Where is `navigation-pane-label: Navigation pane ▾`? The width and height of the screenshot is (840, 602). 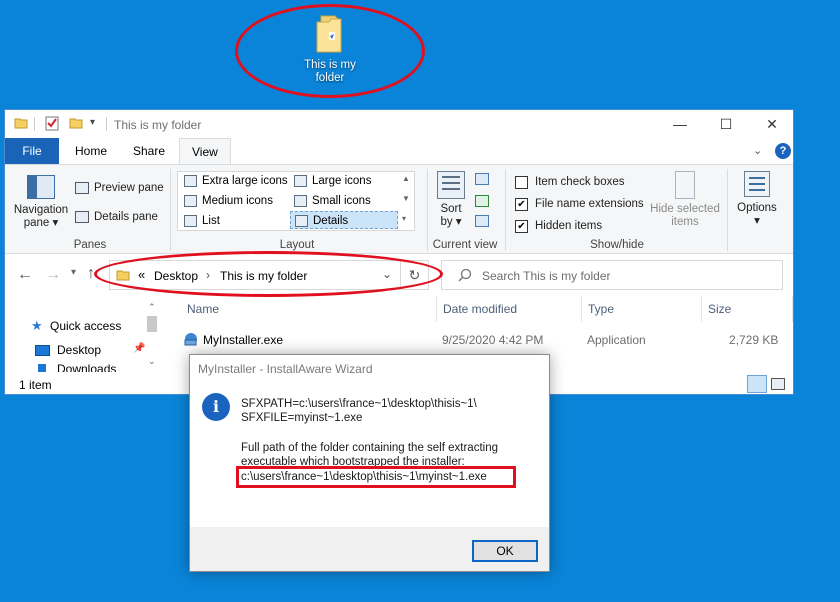
navigation-pane-label: Navigation pane ▾ is located at coordinates (41, 216).